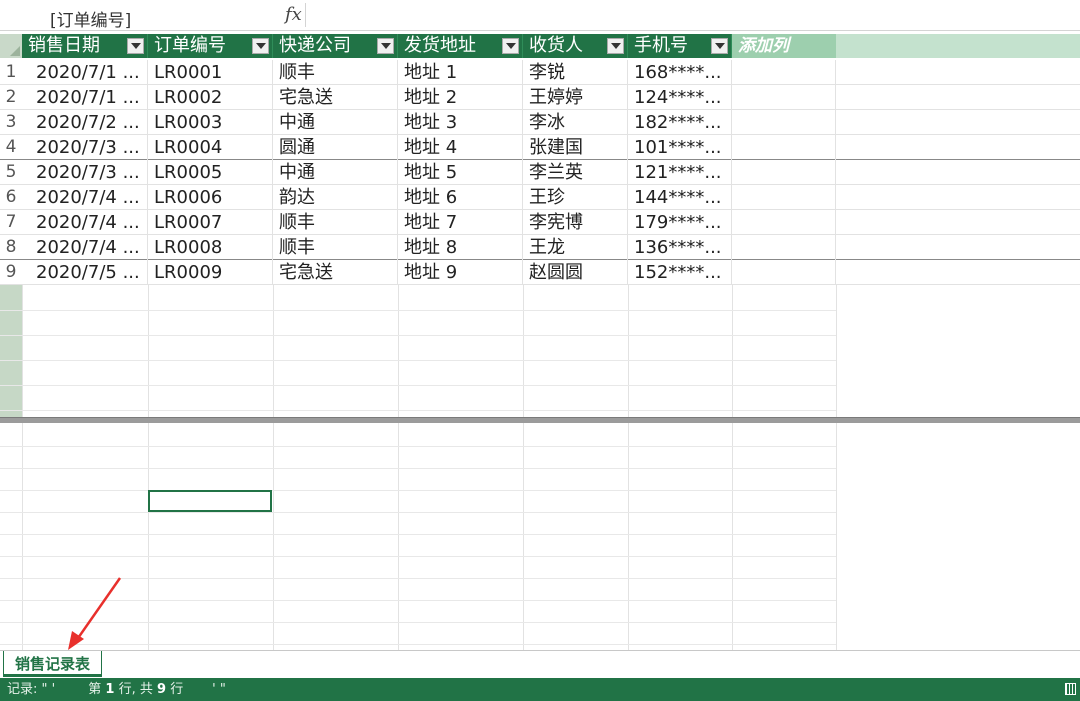  I want to click on header-courier: 快递公司, so click(335, 46).